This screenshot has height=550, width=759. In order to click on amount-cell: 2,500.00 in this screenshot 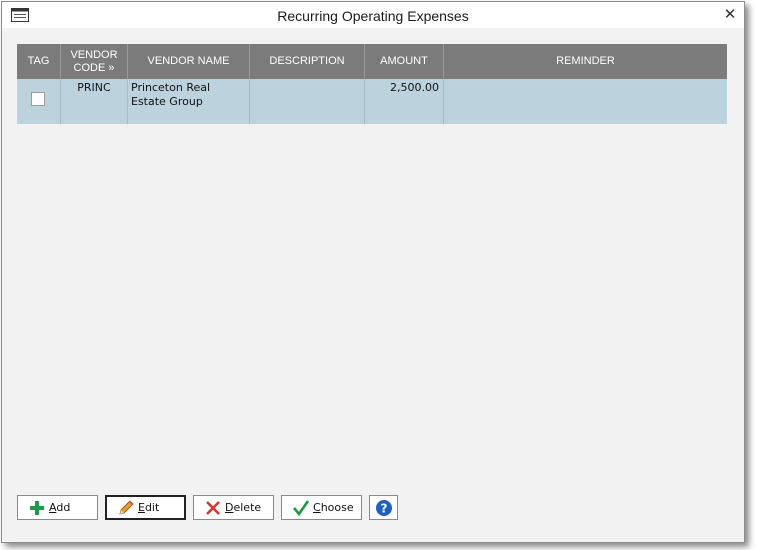, I will do `click(404, 101)`.